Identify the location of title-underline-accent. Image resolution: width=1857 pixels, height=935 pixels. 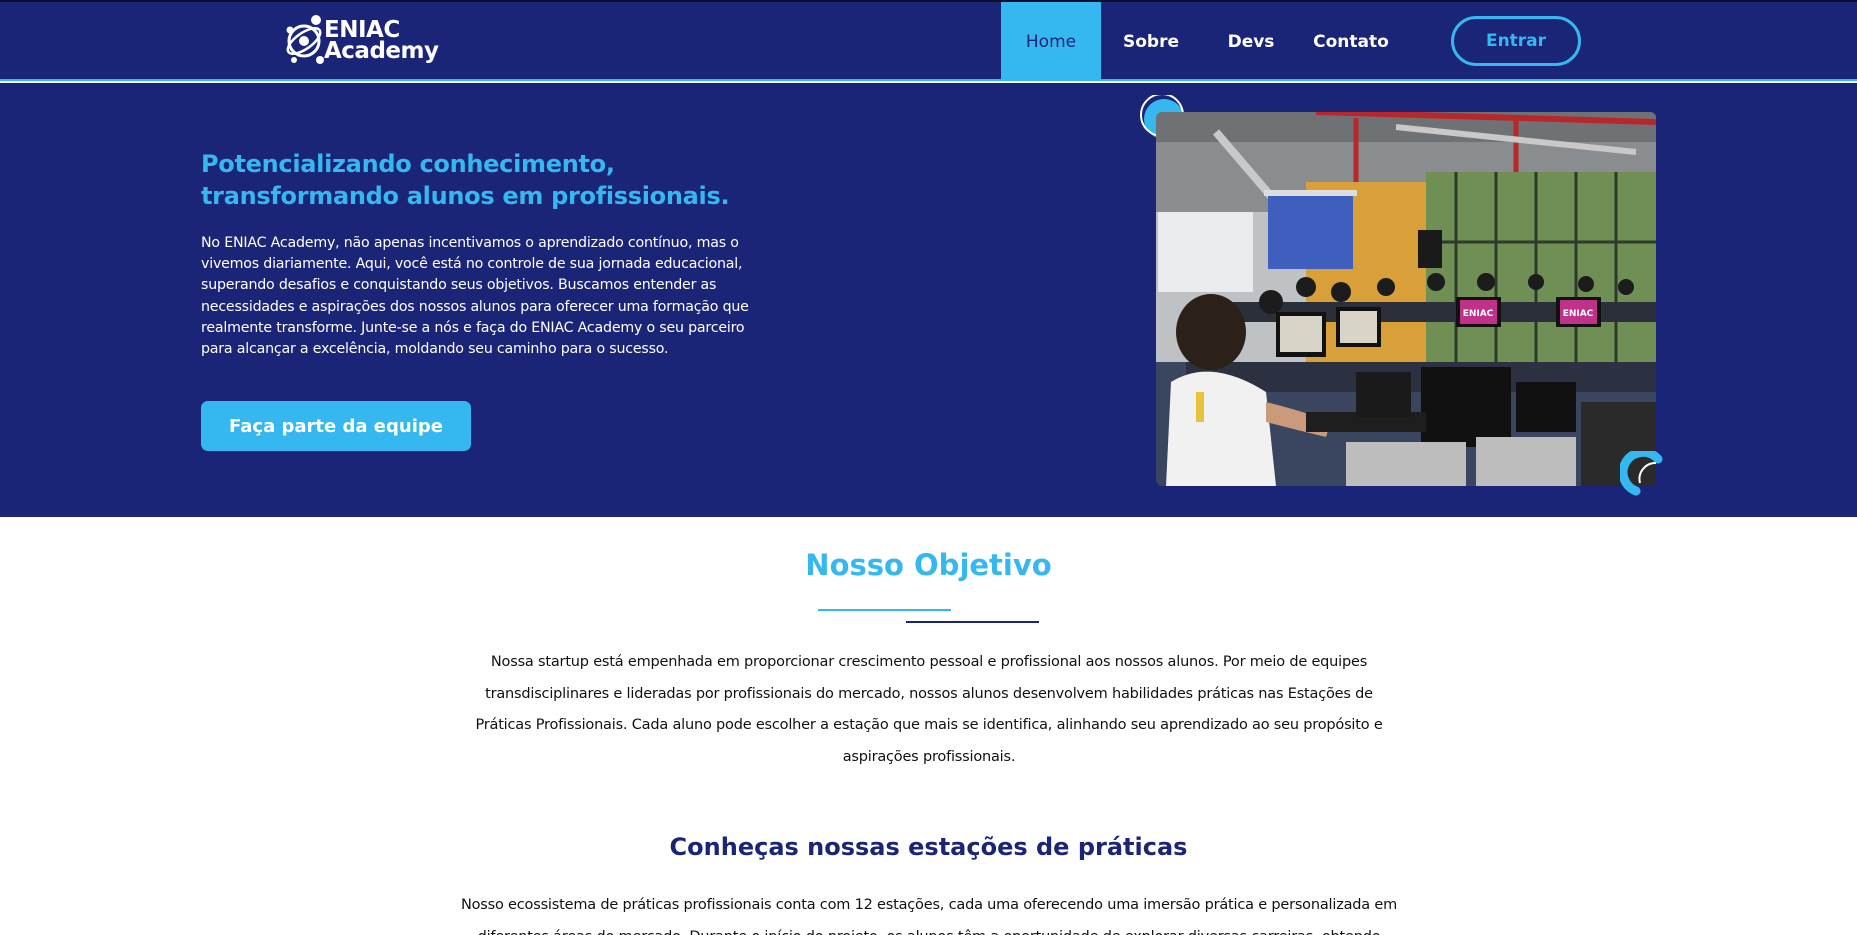
(884, 610).